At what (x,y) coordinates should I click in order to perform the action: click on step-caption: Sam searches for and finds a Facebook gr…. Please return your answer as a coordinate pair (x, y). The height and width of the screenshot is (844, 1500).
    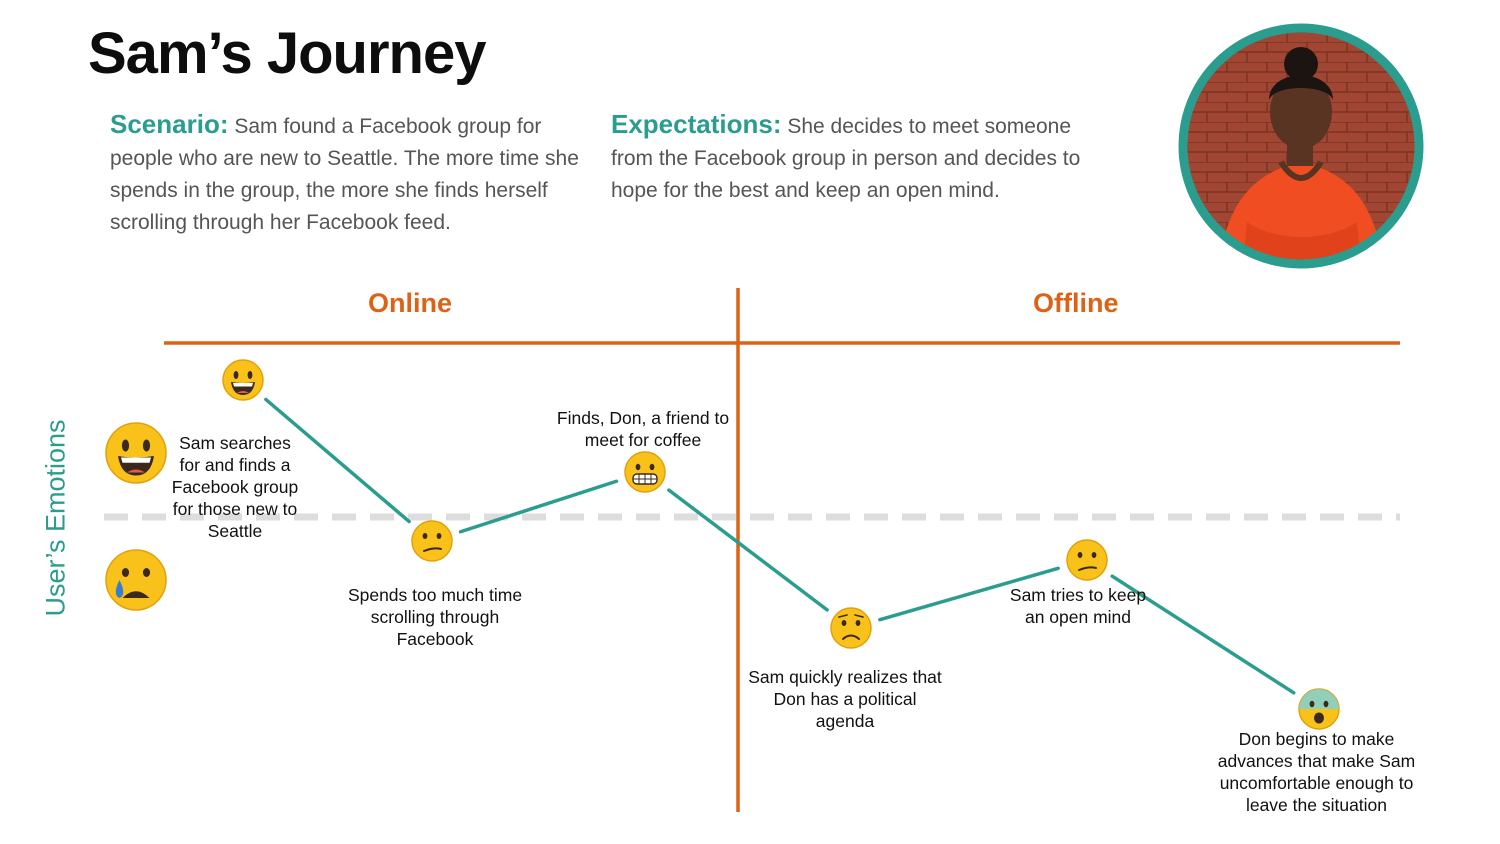
    Looking at the image, I should click on (235, 487).